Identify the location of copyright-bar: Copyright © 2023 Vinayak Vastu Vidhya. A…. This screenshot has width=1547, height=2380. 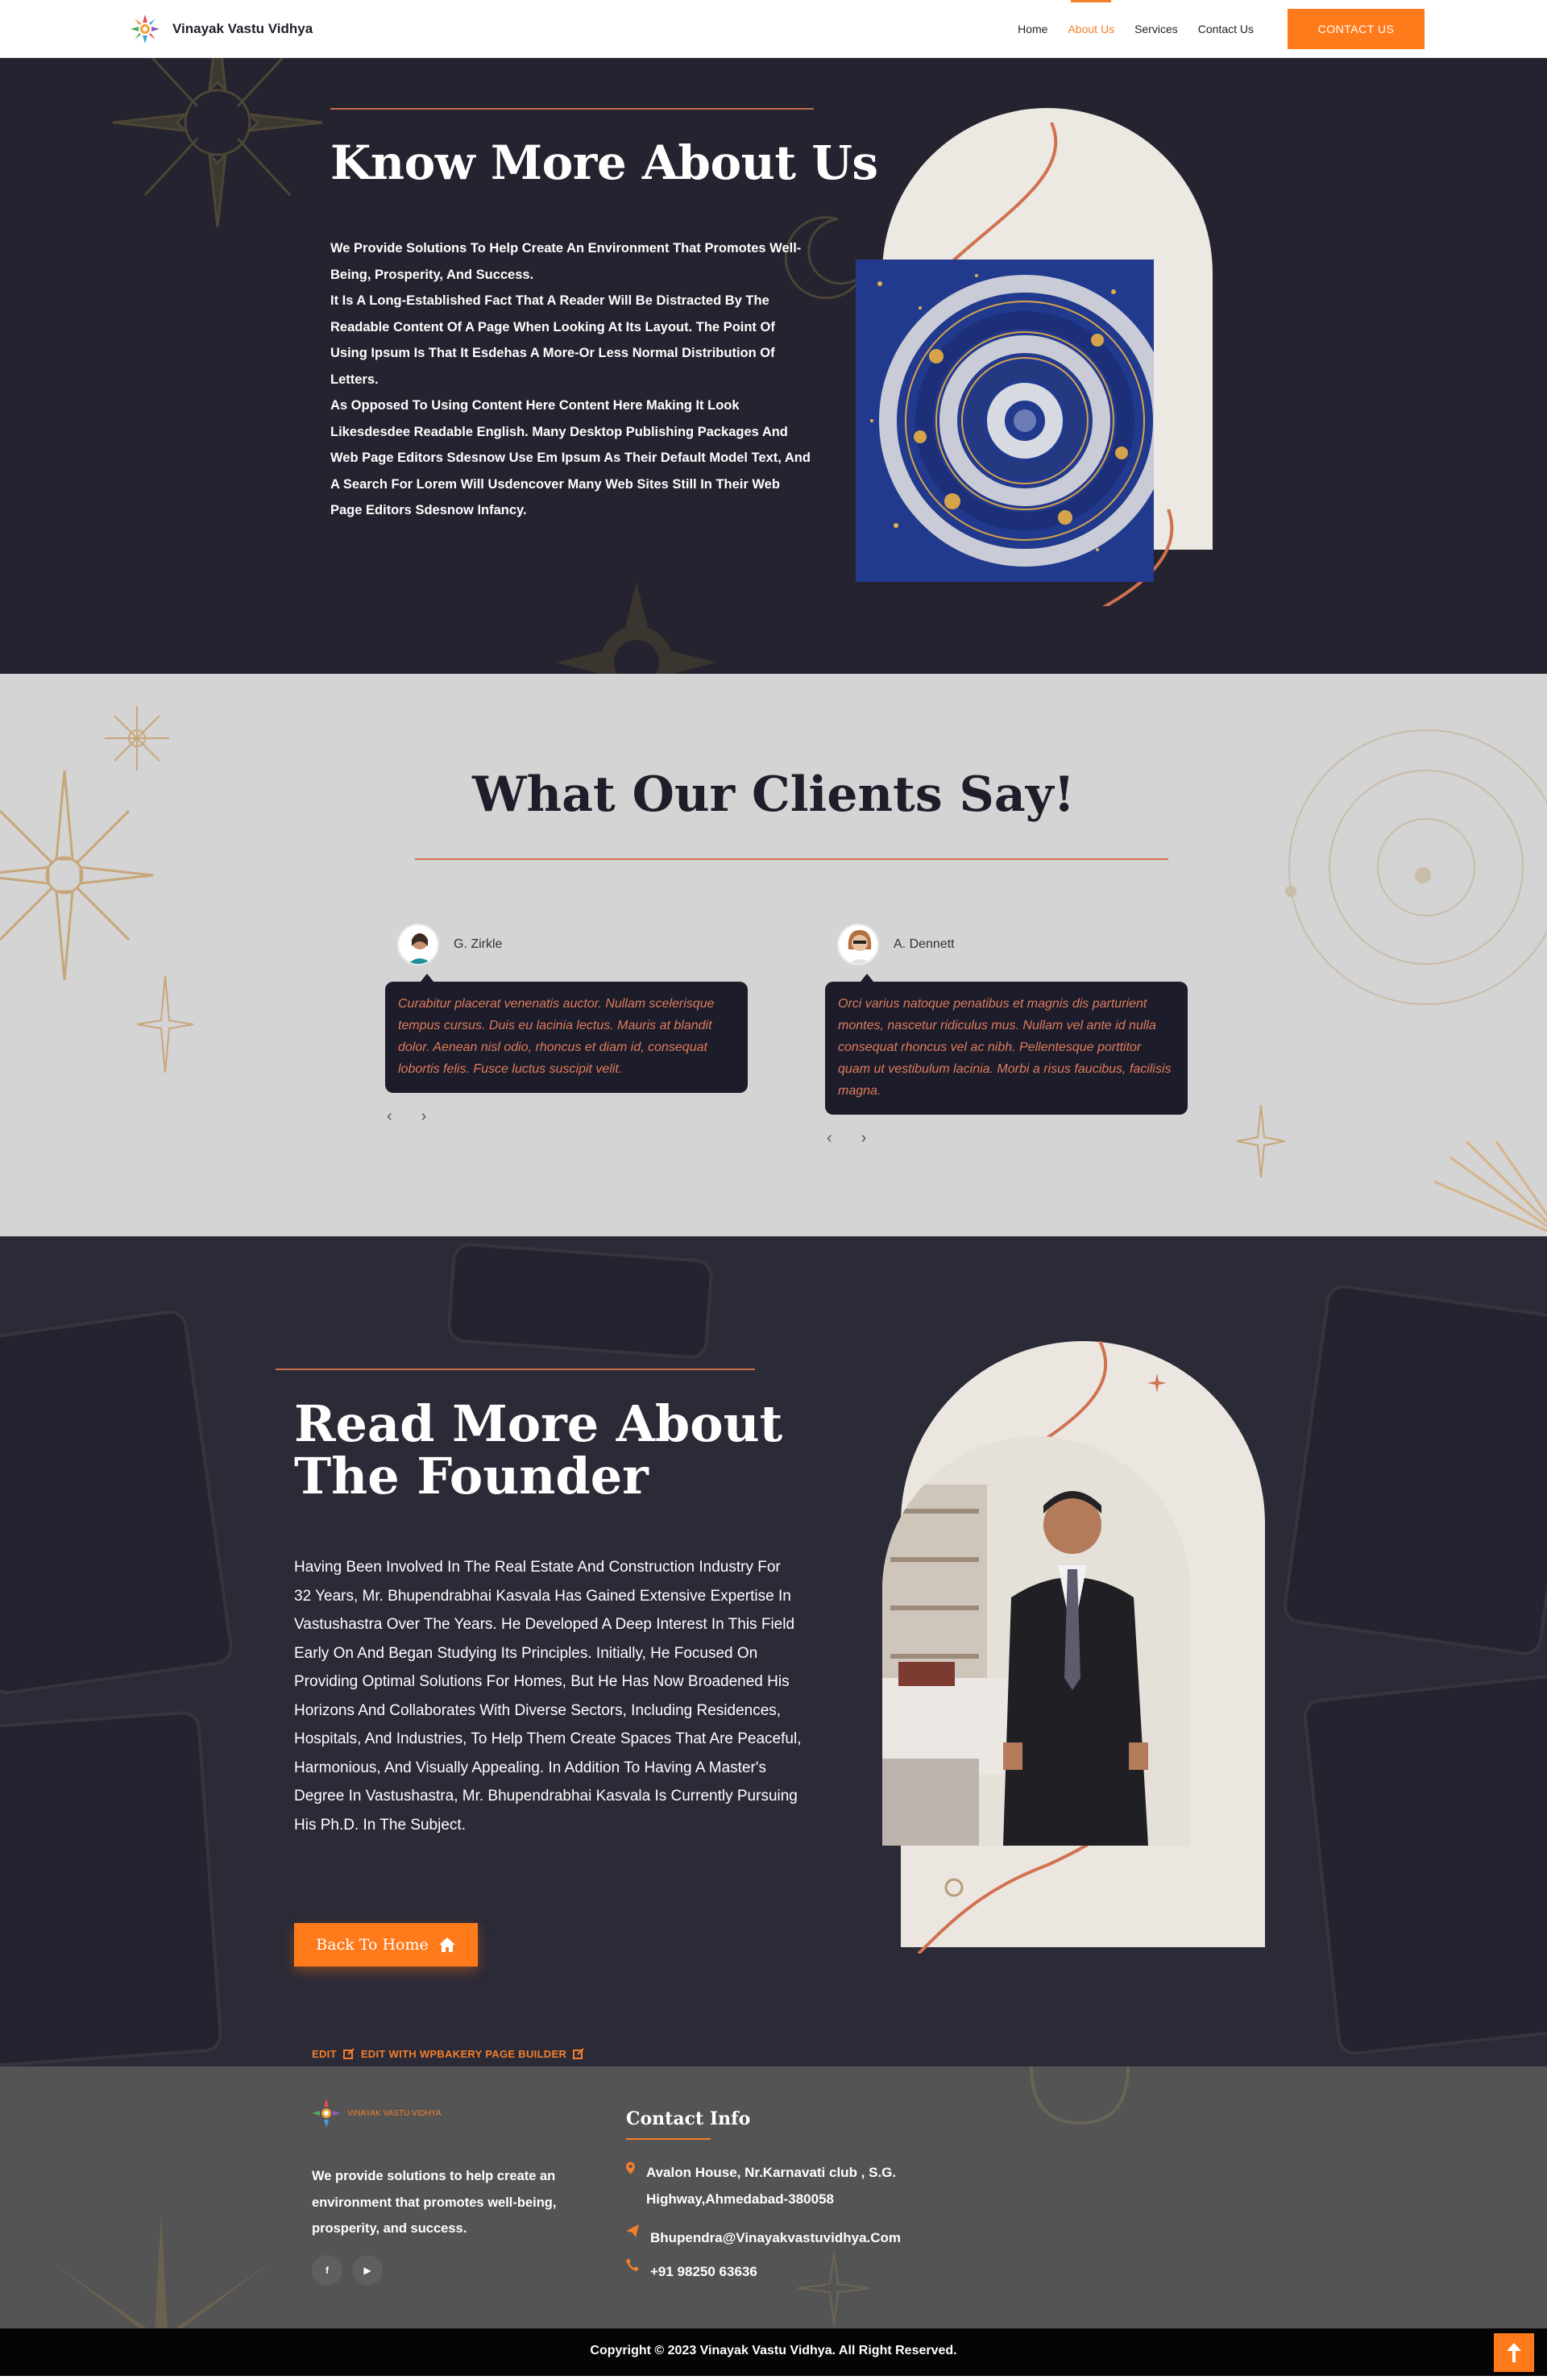
(773, 2352).